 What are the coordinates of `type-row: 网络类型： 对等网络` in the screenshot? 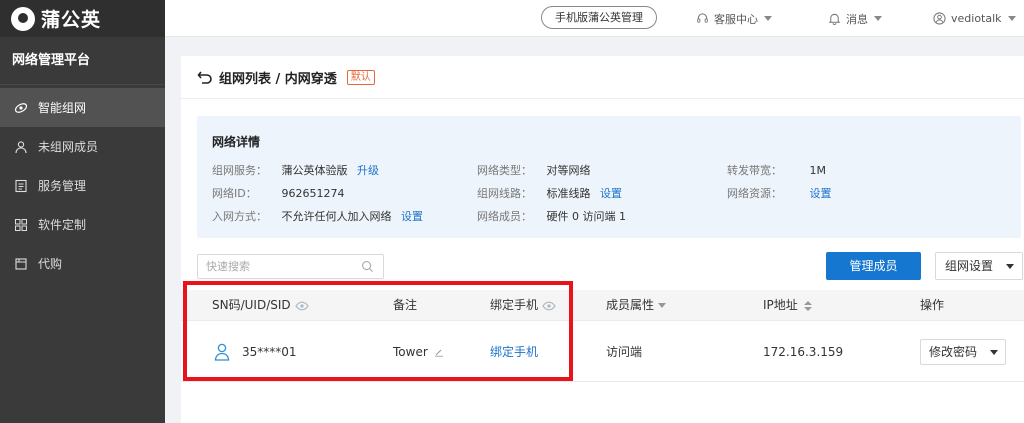 It's located at (534, 170).